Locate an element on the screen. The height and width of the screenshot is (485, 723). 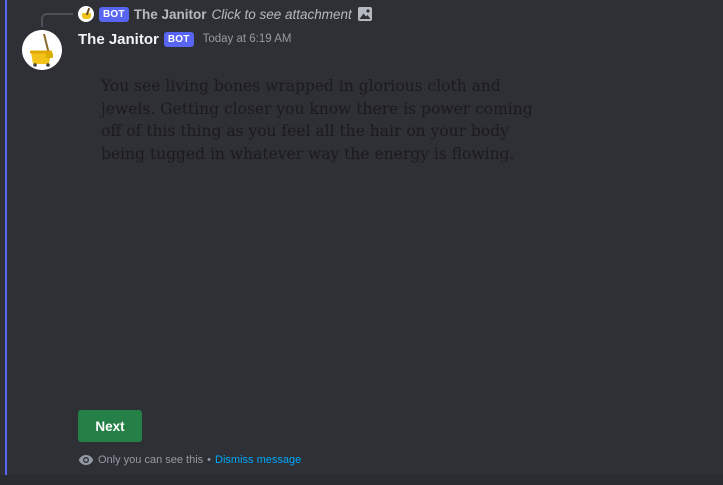
ephemeral-highlight-bar is located at coordinates (6, 237).